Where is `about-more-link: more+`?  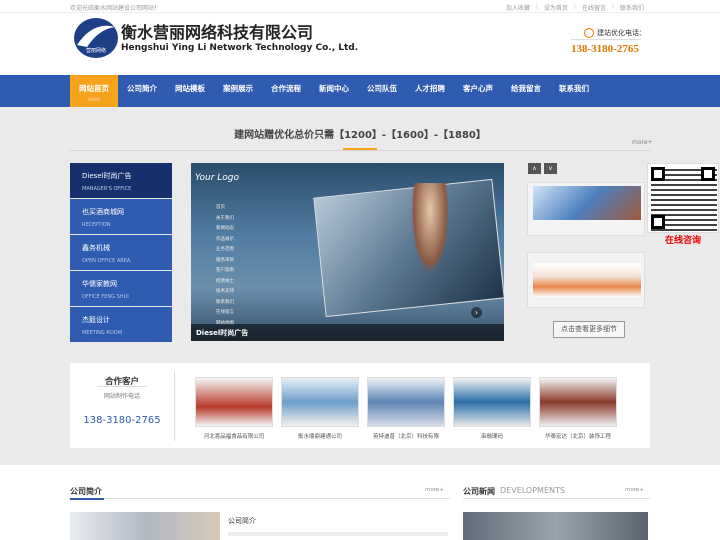
about-more-link: more+ is located at coordinates (434, 490).